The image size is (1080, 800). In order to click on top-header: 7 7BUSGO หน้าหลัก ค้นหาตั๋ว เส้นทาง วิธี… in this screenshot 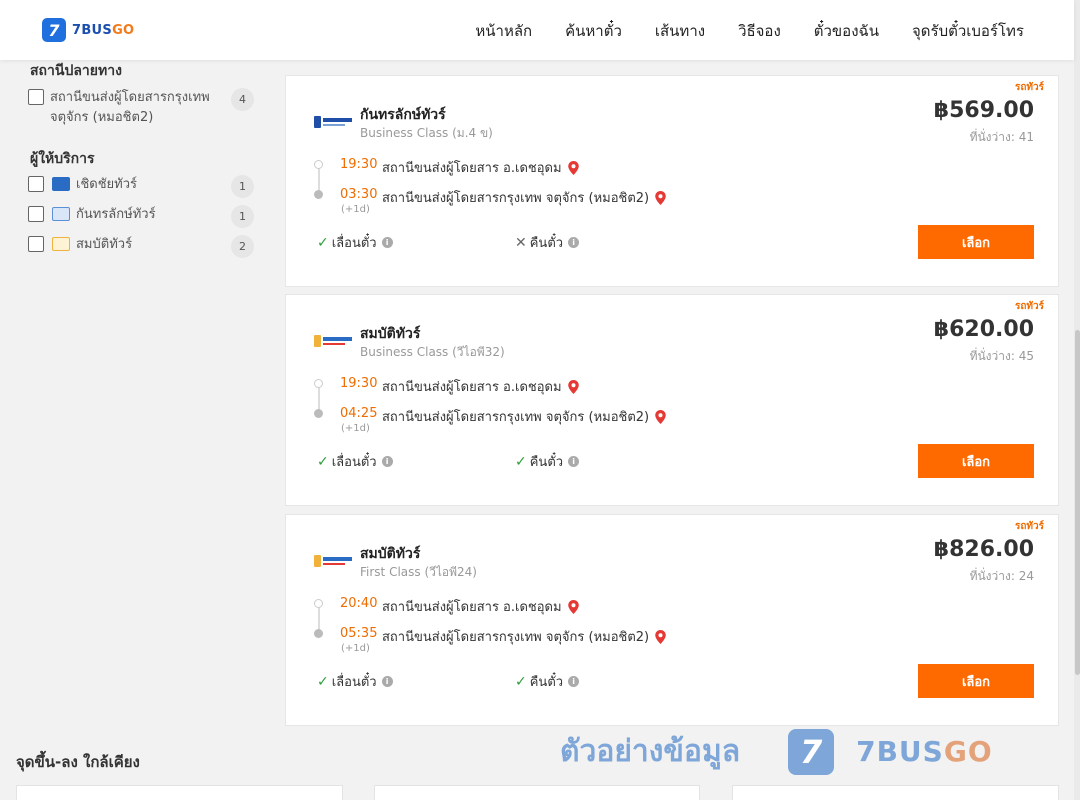, I will do `click(537, 30)`.